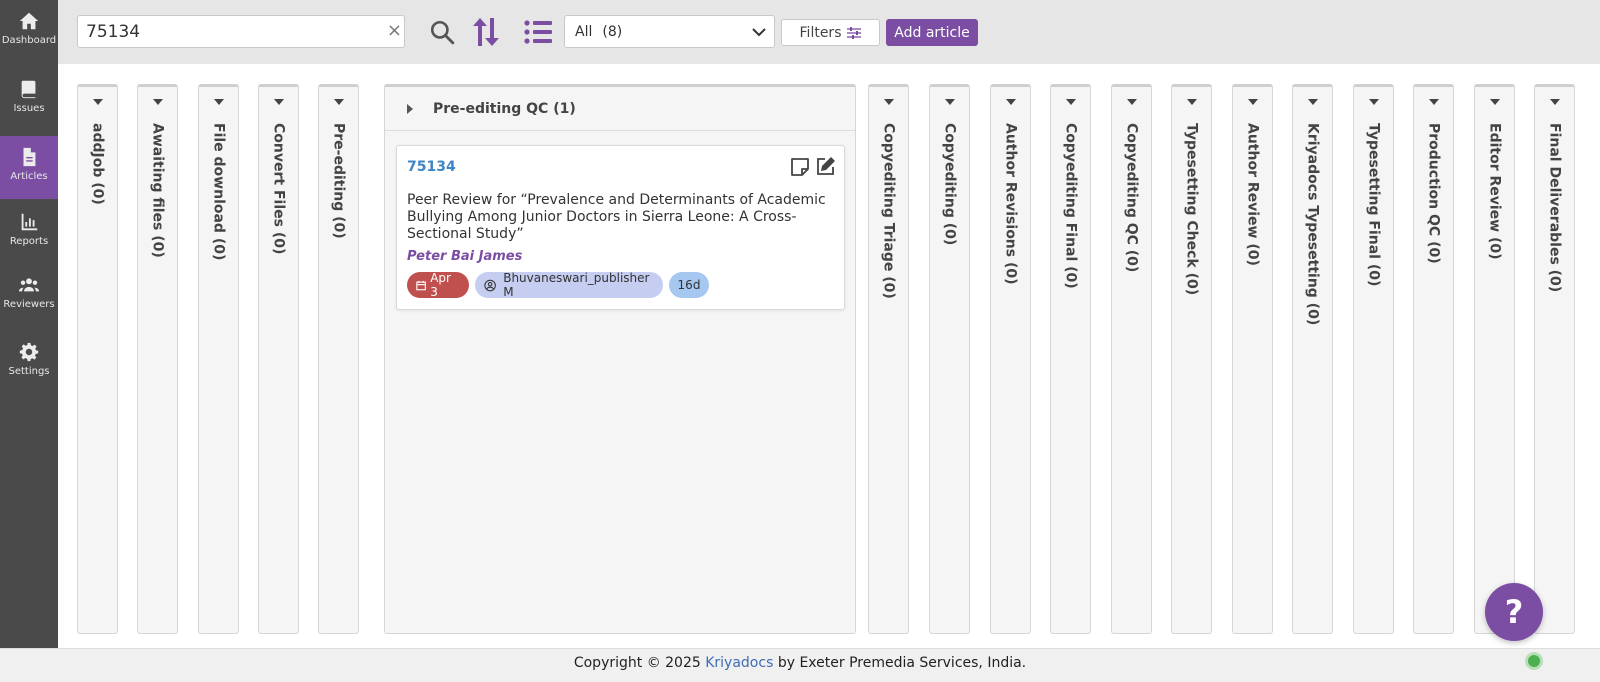 This screenshot has height=682, width=1600. What do you see at coordinates (29, 21) in the screenshot?
I see `home-icon` at bounding box center [29, 21].